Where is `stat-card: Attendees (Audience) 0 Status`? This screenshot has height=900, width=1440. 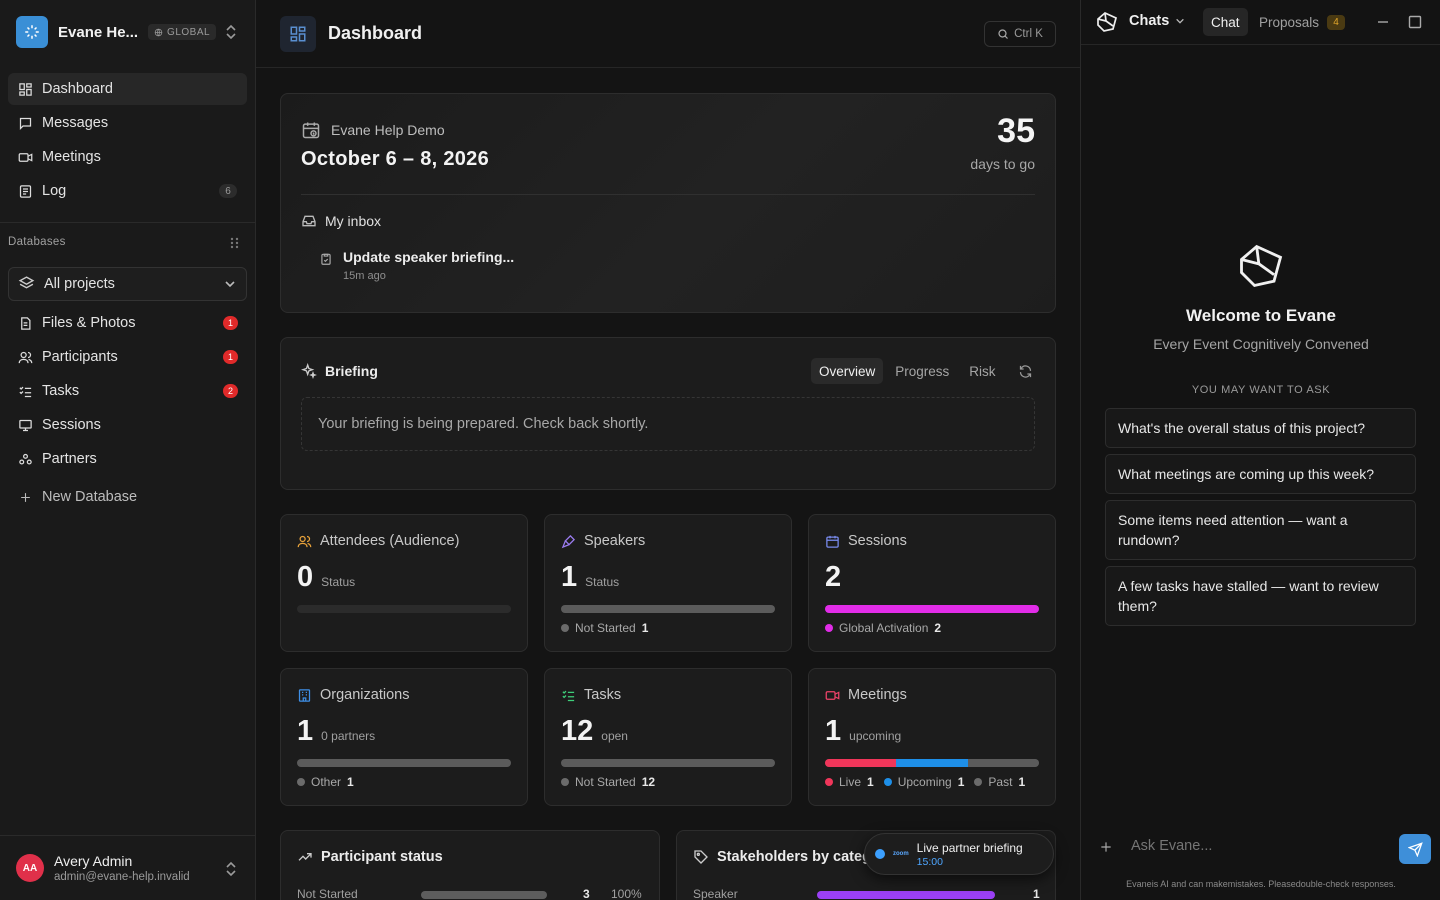
stat-card: Attendees (Audience) 0 Status is located at coordinates (404, 583).